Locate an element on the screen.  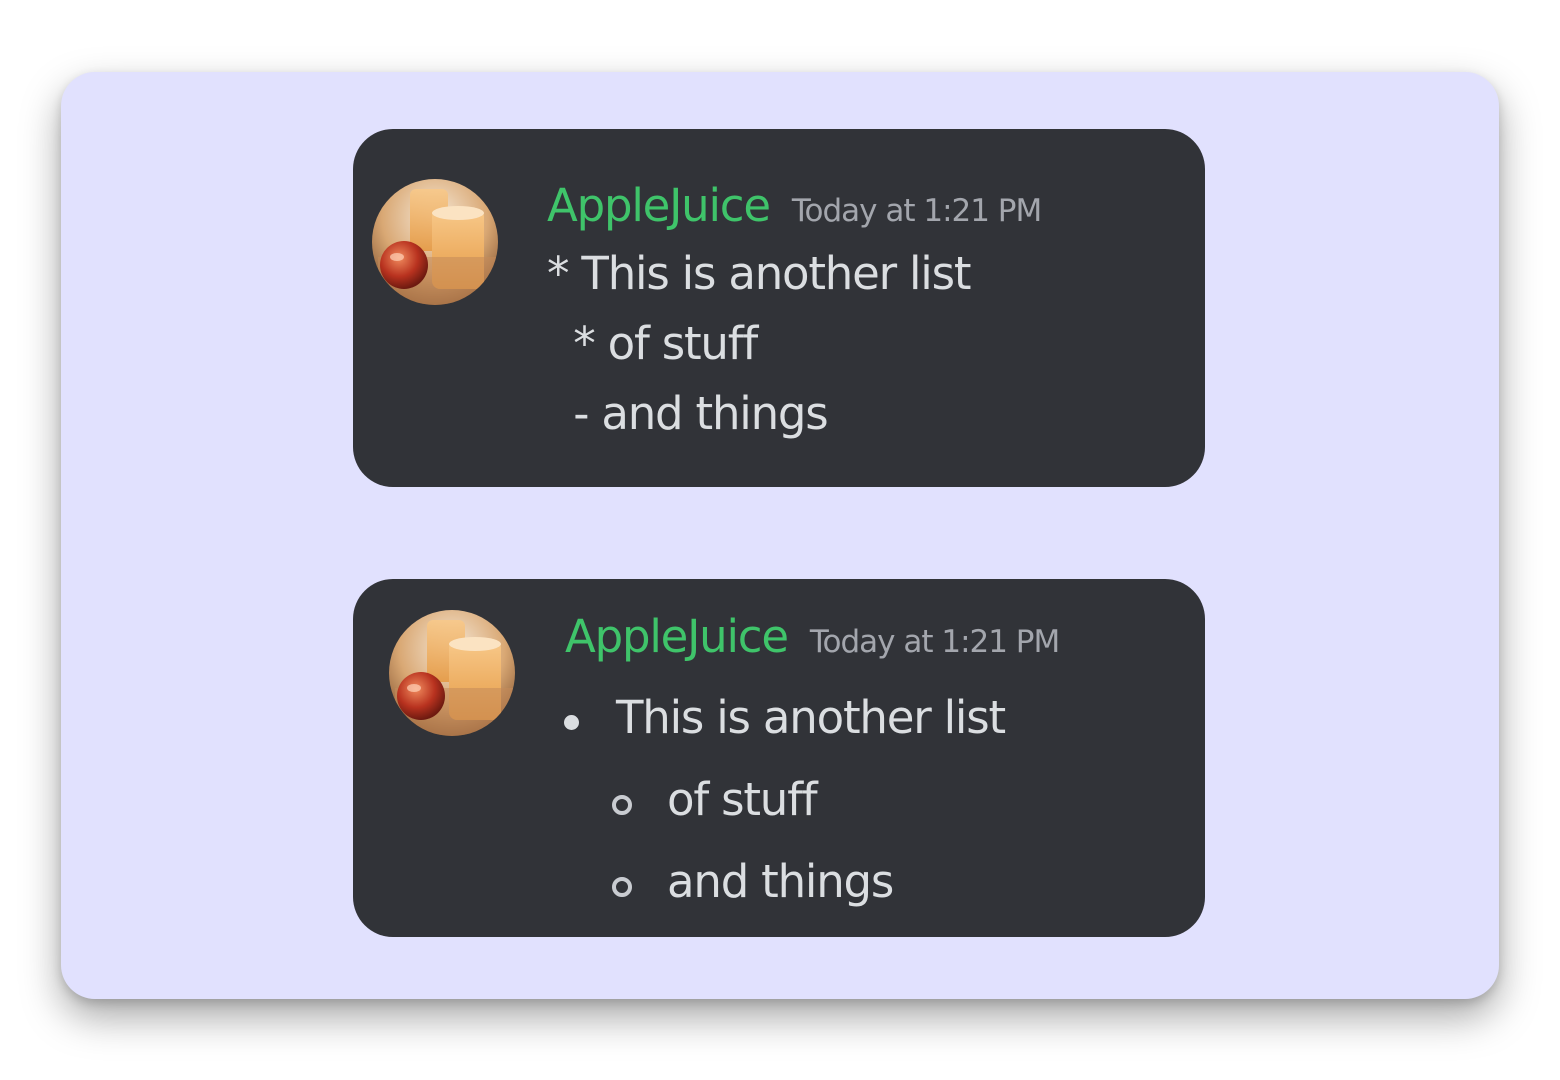
message-line: - and things is located at coordinates (688, 413).